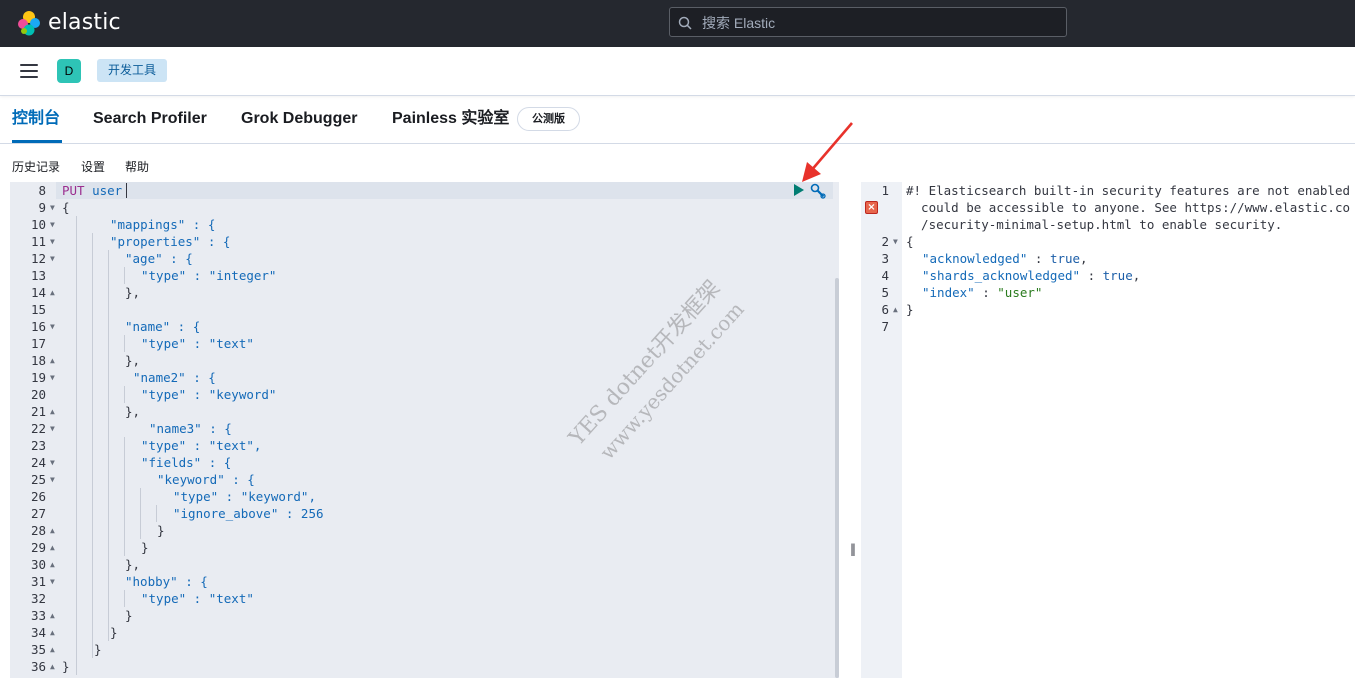  I want to click on request-path: user, so click(107, 190).